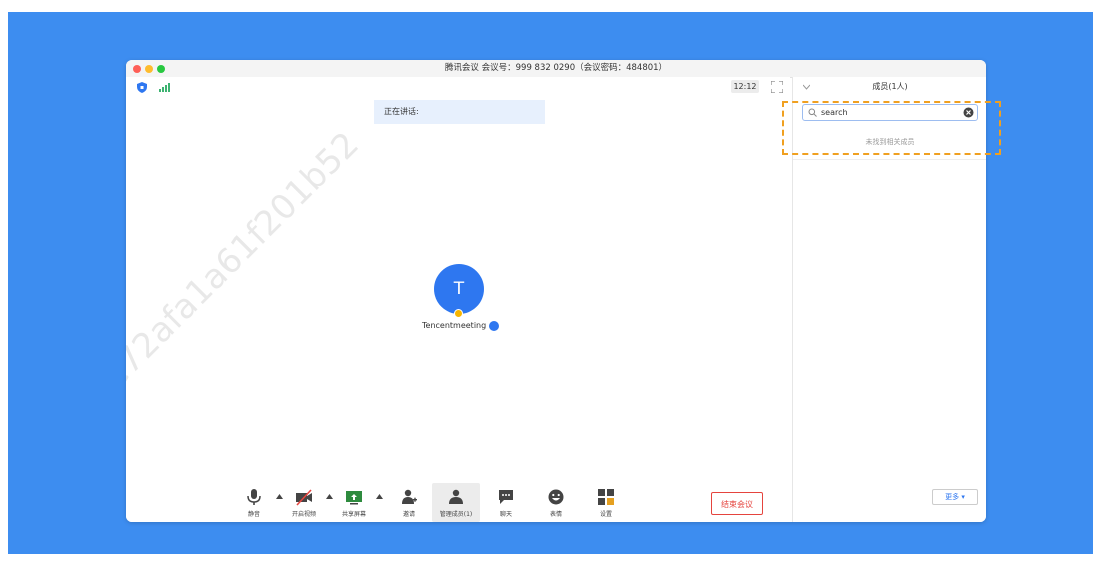  What do you see at coordinates (459, 112) in the screenshot?
I see `speaking-banner: 正在讲话:` at bounding box center [459, 112].